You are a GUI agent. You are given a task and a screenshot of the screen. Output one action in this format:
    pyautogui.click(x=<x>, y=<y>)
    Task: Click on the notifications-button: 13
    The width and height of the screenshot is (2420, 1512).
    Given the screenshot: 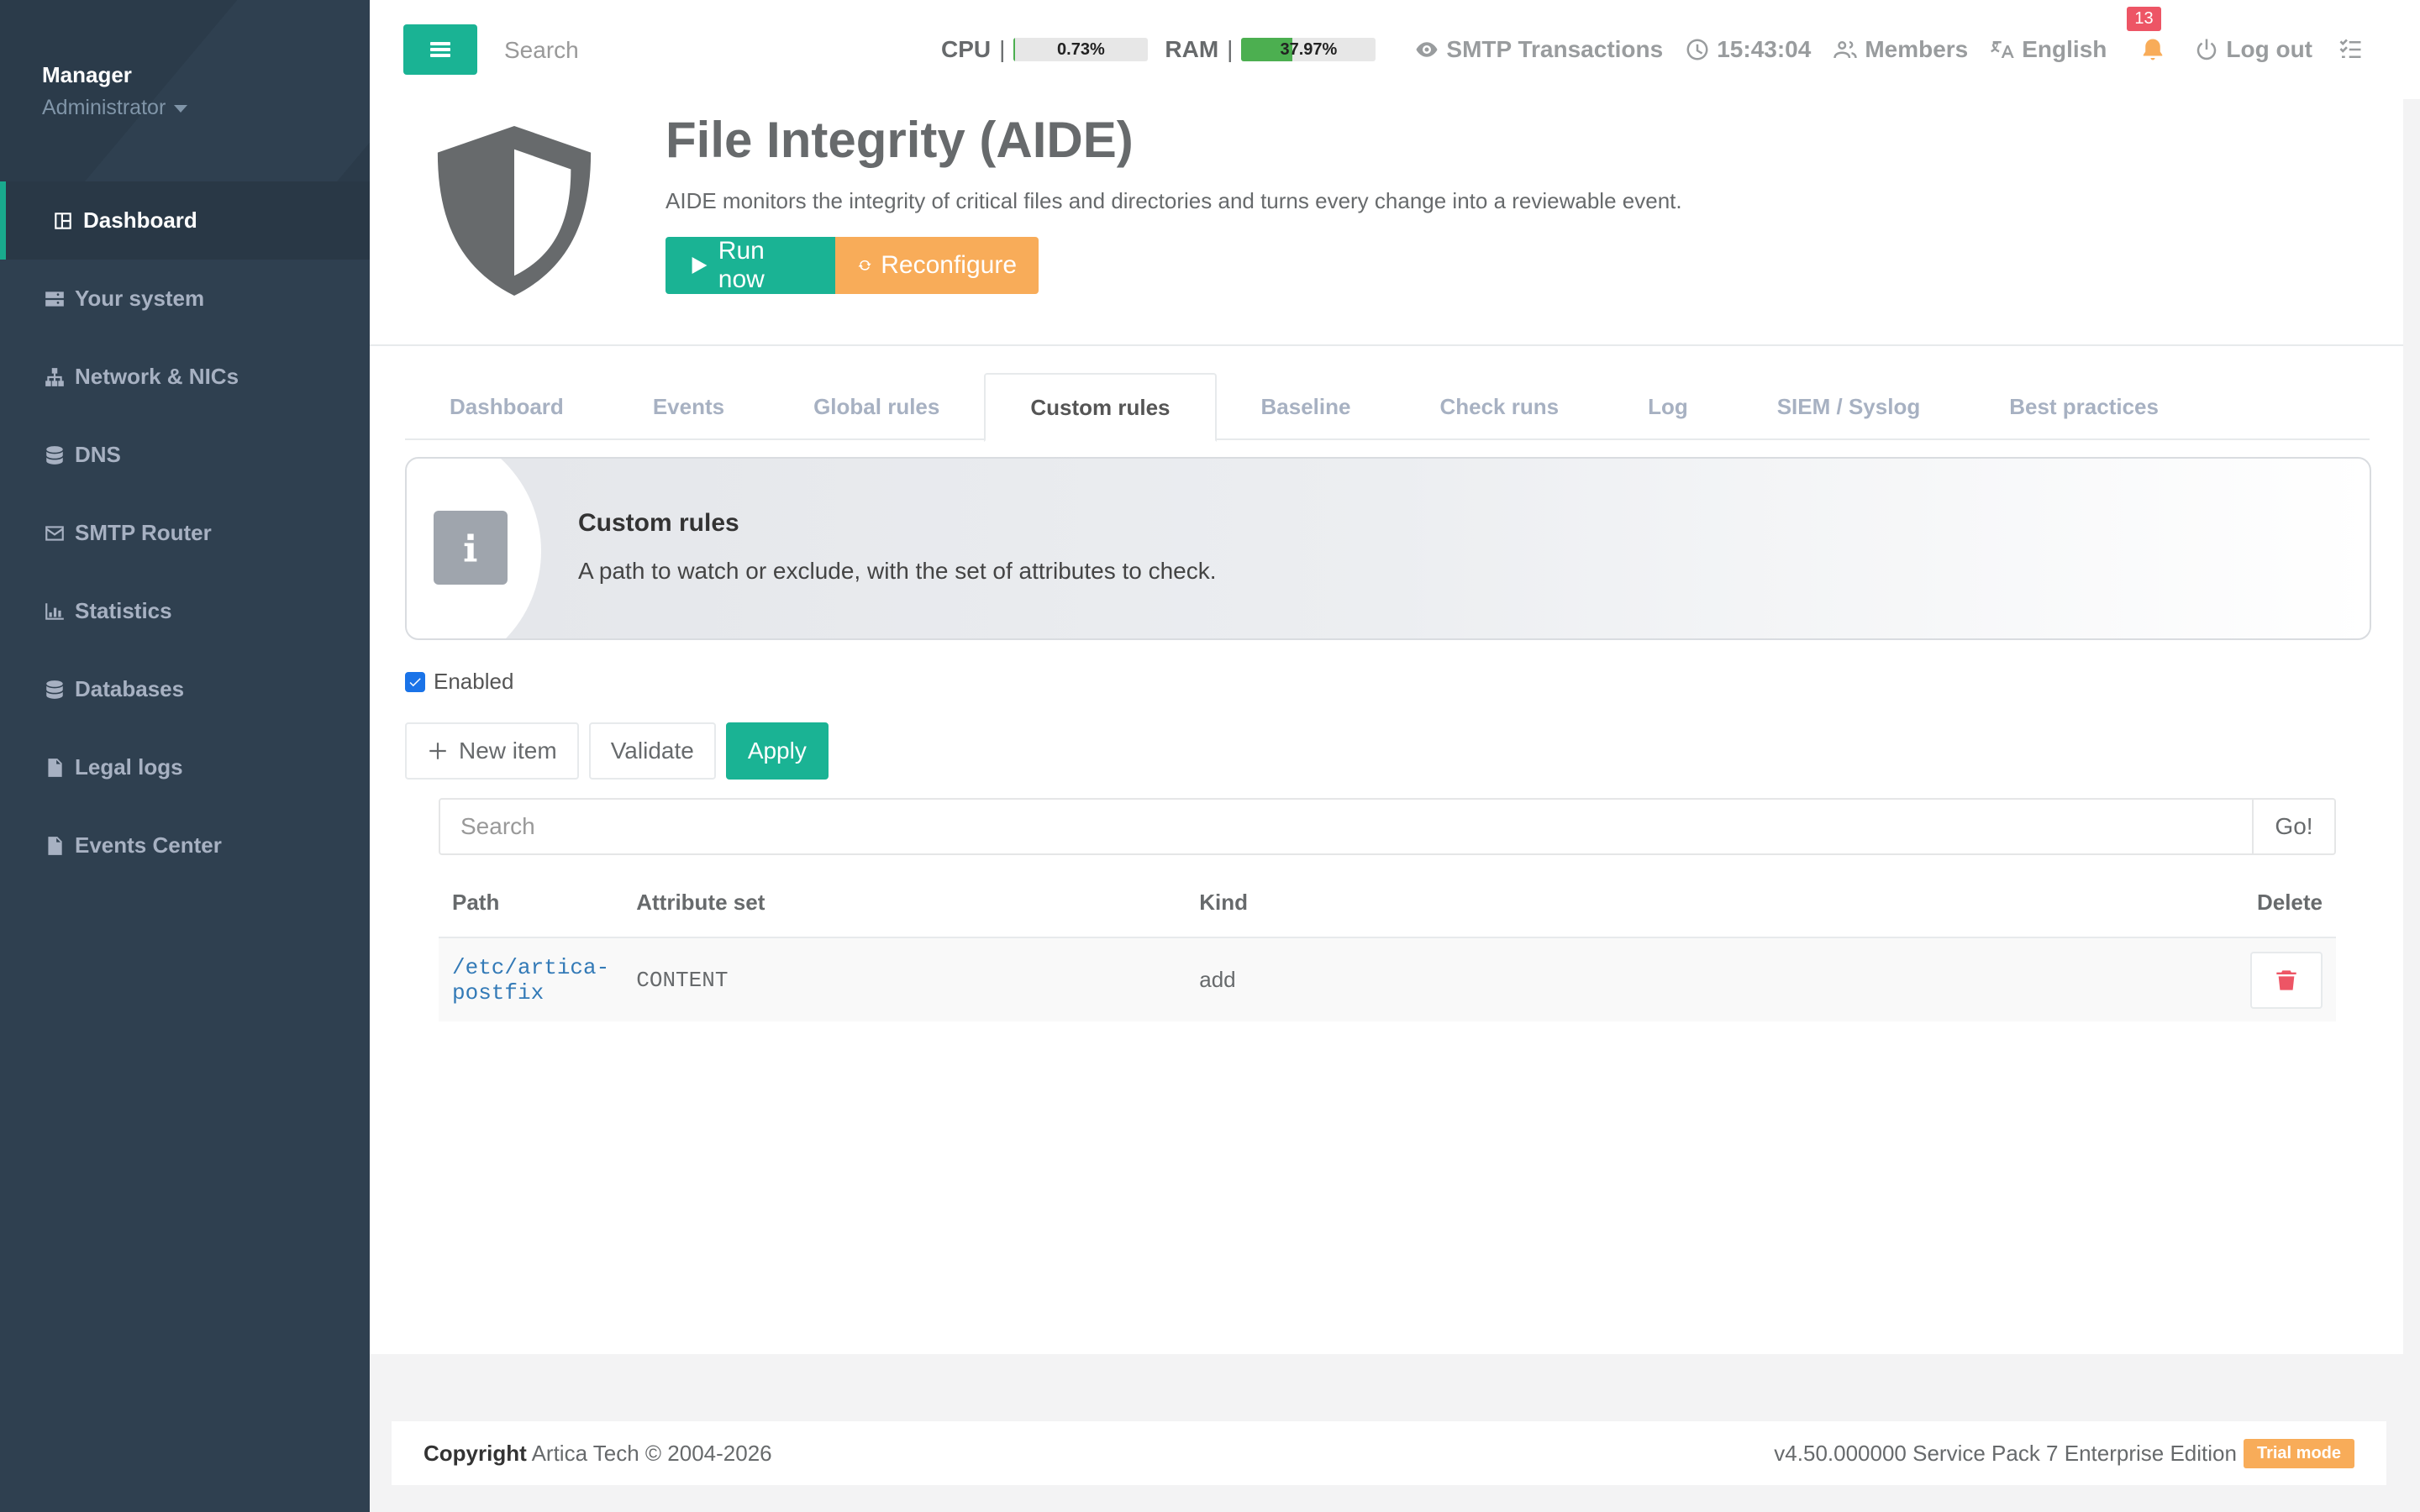 What is the action you would take?
    pyautogui.click(x=2149, y=34)
    